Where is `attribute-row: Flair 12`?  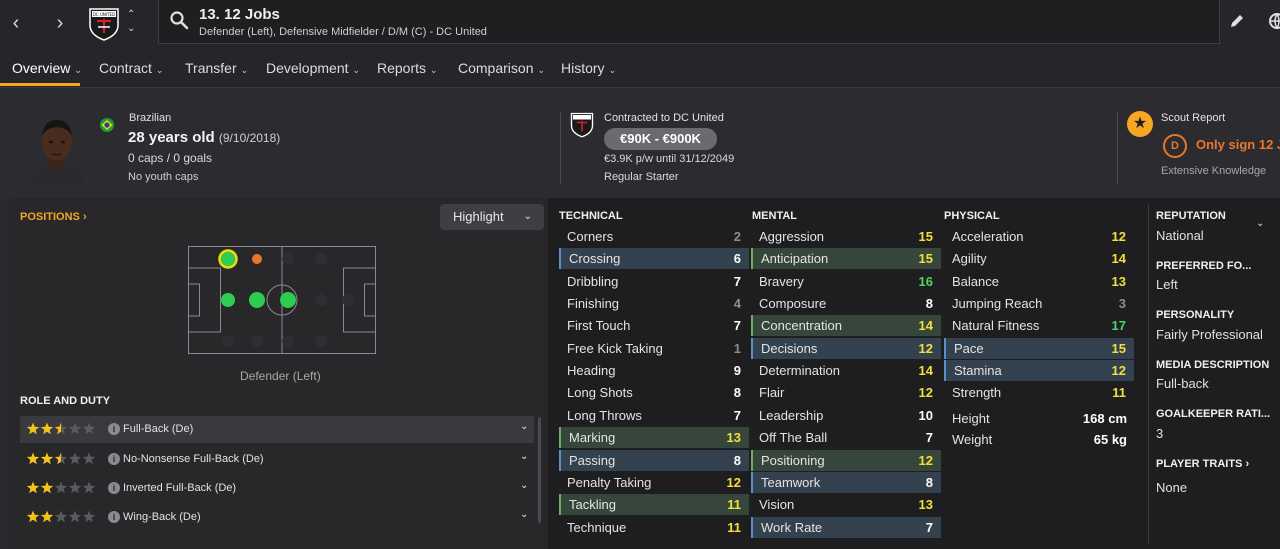
attribute-row: Flair 12 is located at coordinates (846, 392).